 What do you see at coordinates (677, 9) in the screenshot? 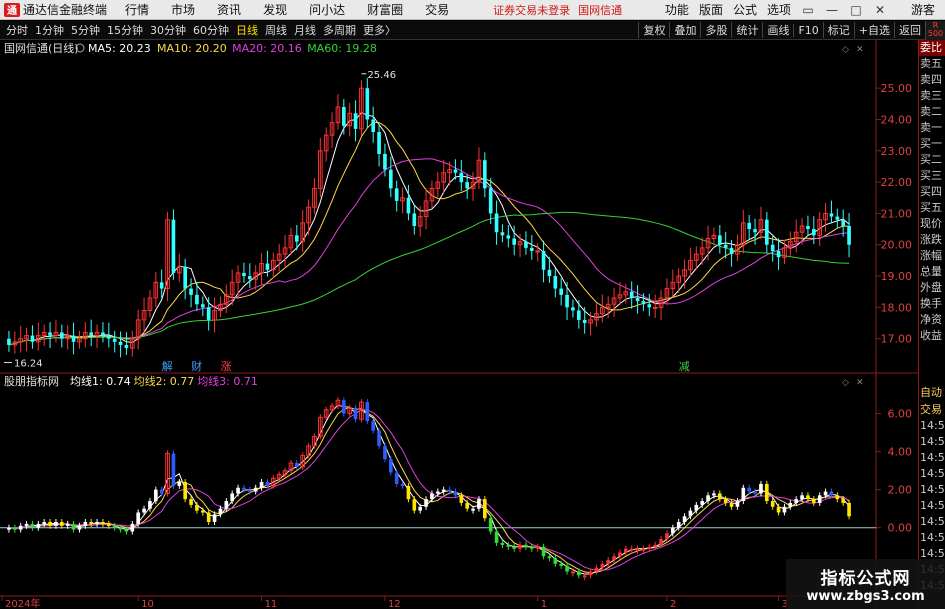
I see `menu-item-function: 功能` at bounding box center [677, 9].